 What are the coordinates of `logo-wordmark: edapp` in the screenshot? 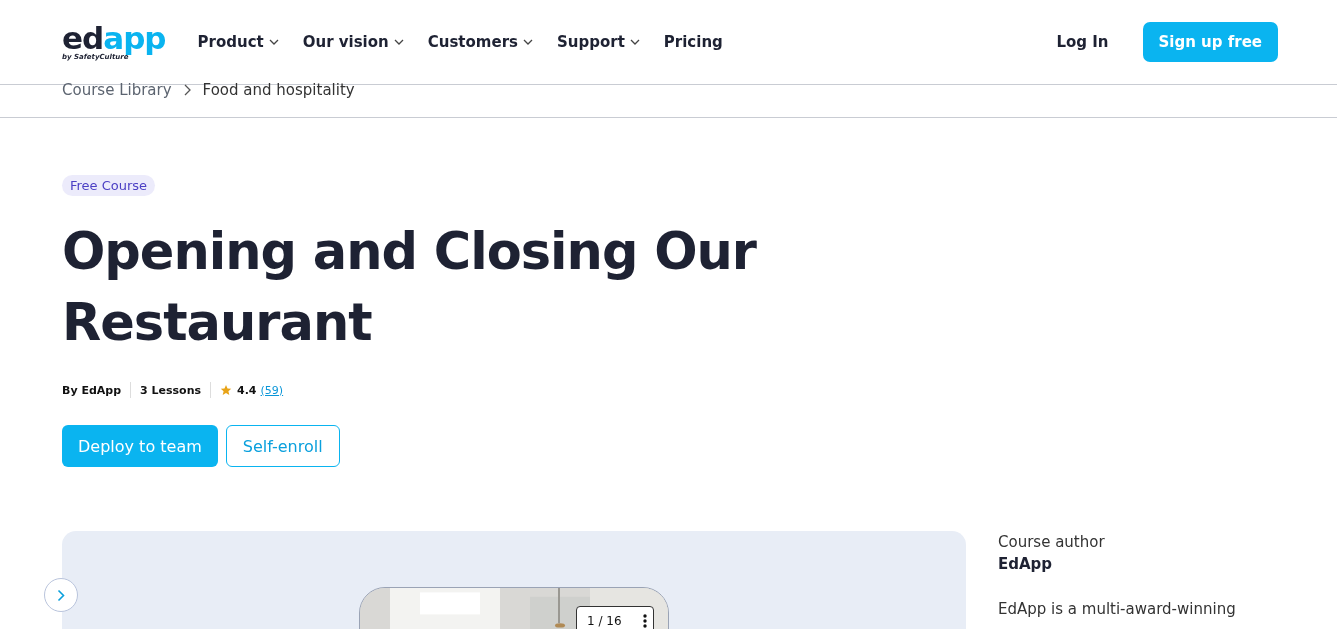 It's located at (114, 37).